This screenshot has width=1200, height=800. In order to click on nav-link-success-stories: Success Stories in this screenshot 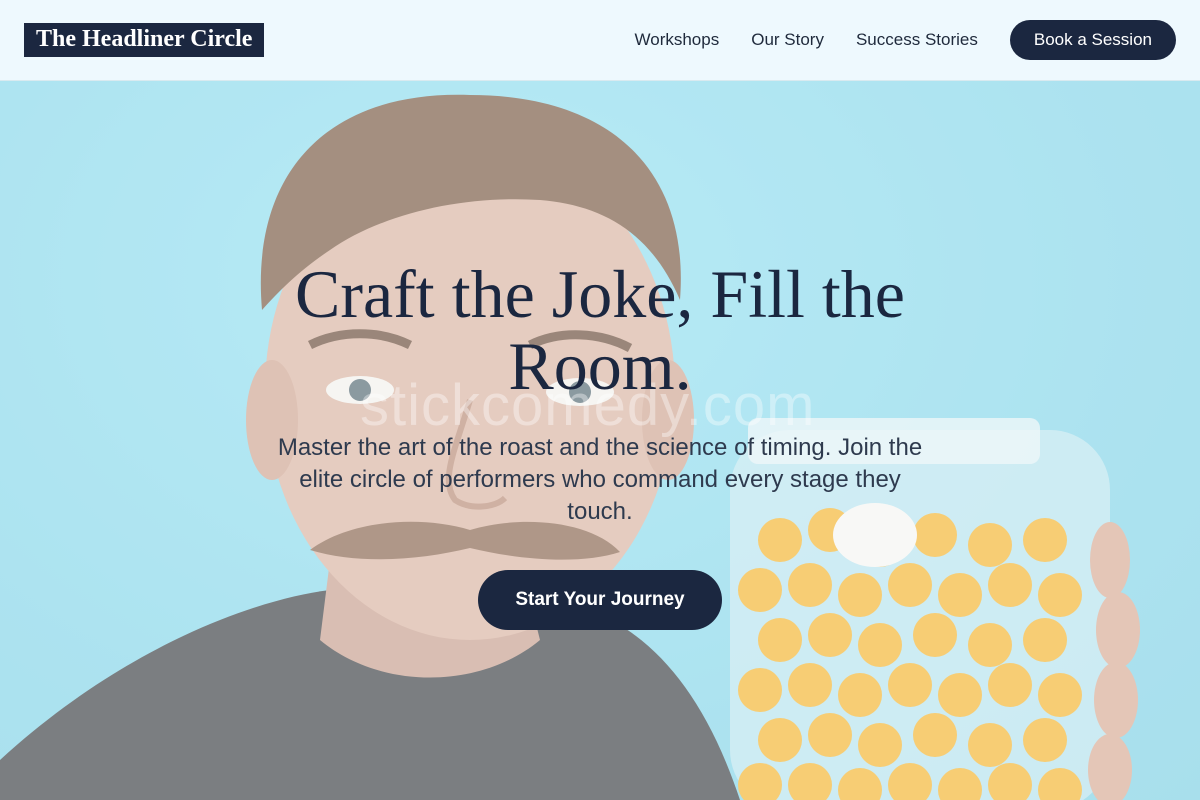, I will do `click(917, 40)`.